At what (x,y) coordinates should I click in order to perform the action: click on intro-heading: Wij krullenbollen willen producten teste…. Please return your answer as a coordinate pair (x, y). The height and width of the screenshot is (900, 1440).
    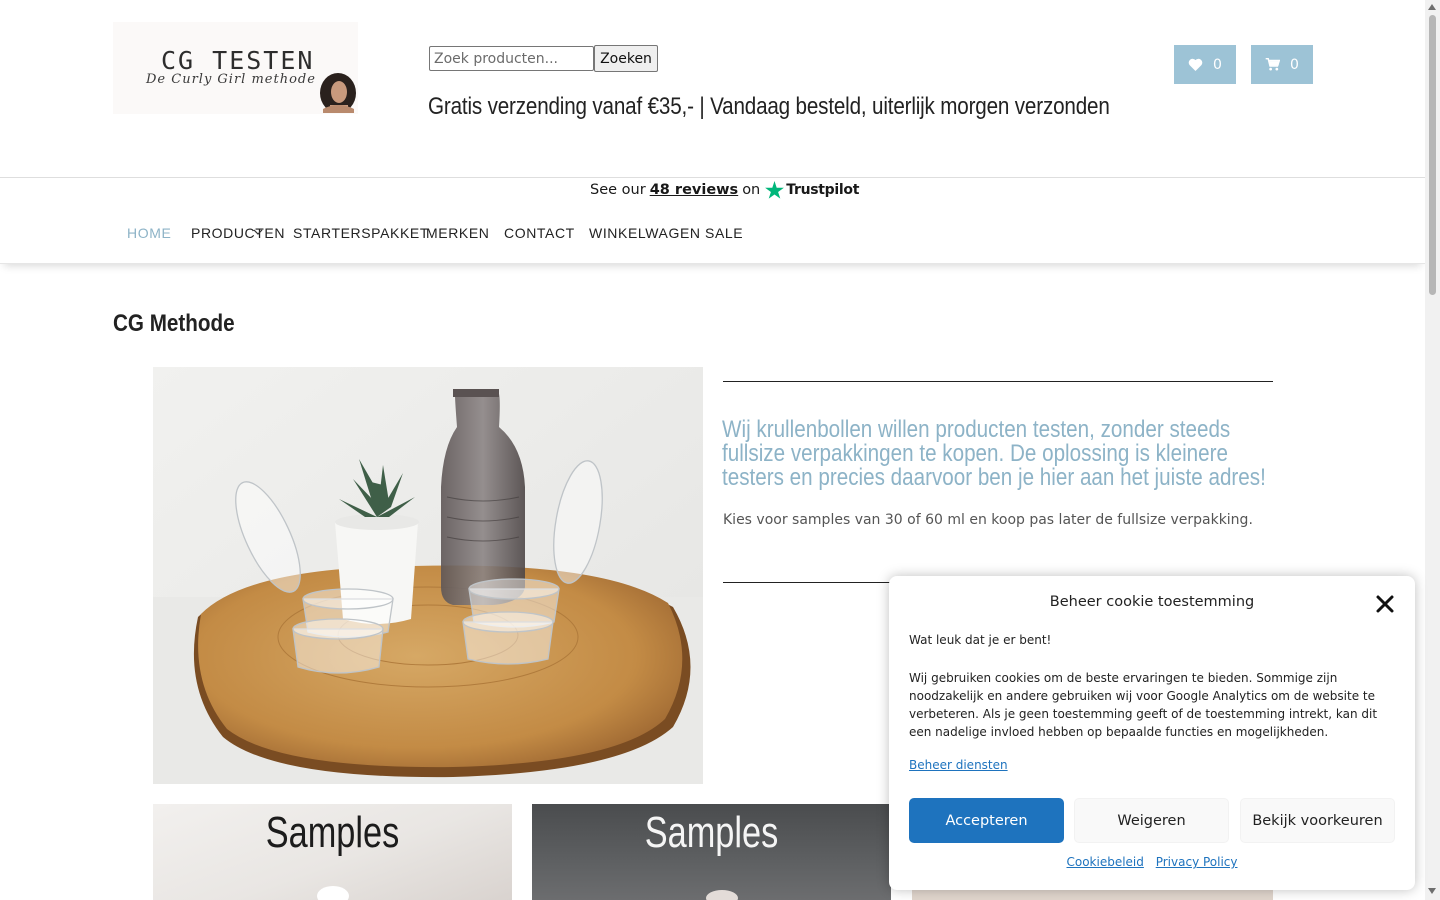
    Looking at the image, I should click on (994, 453).